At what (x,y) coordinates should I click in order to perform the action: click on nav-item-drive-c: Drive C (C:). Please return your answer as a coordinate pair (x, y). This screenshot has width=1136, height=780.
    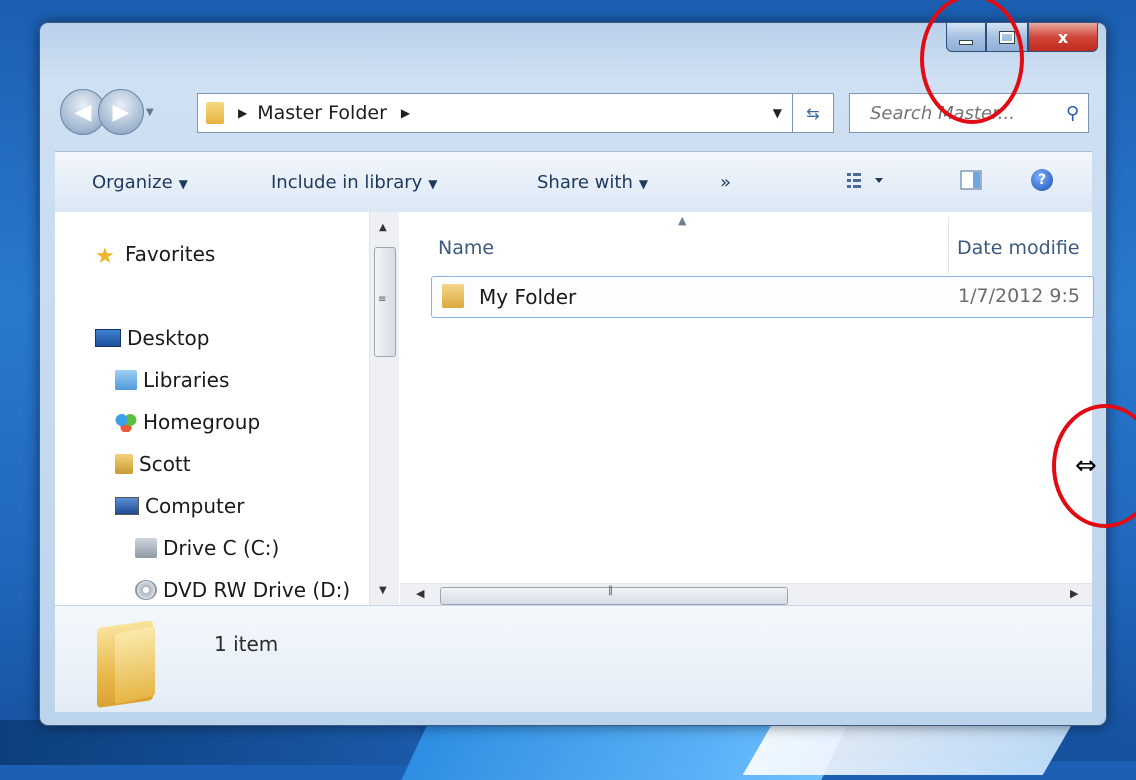
    Looking at the image, I should click on (207, 548).